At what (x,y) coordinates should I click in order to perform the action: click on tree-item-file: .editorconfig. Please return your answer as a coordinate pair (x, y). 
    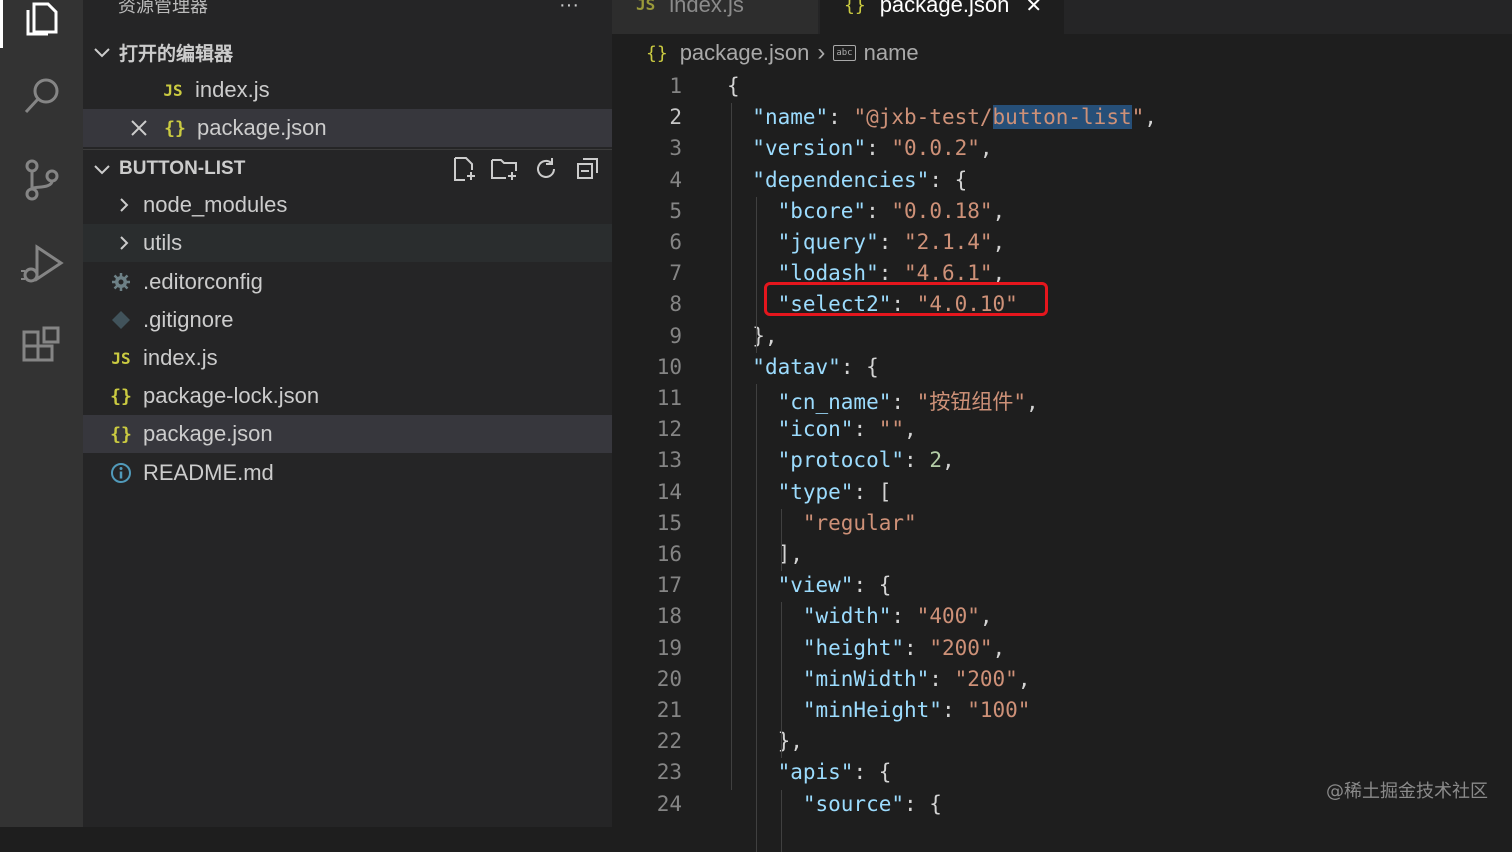
    Looking at the image, I should click on (347, 282).